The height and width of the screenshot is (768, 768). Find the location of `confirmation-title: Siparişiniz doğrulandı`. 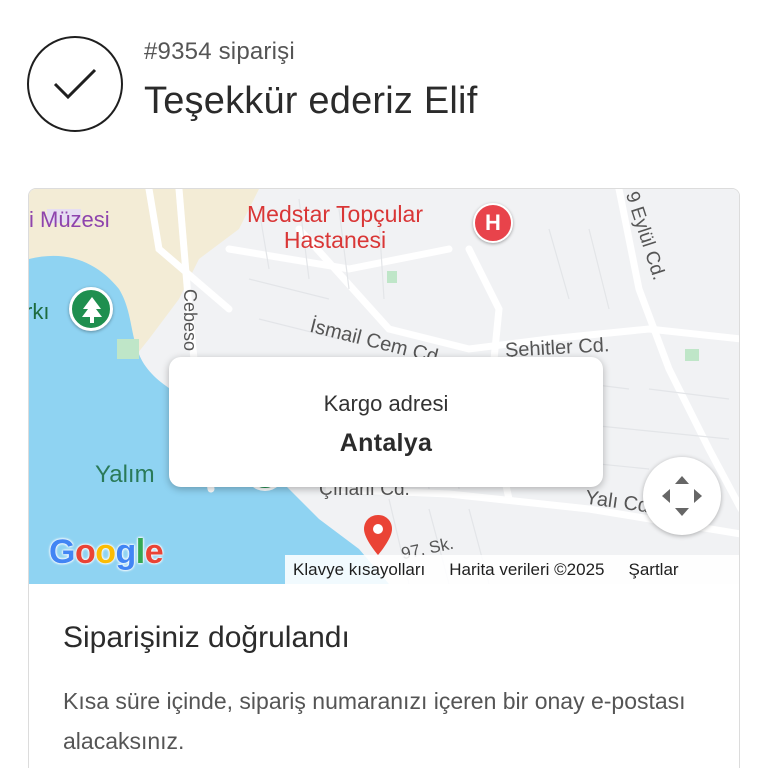

confirmation-title: Siparişiniz doğrulandı is located at coordinates (206, 637).